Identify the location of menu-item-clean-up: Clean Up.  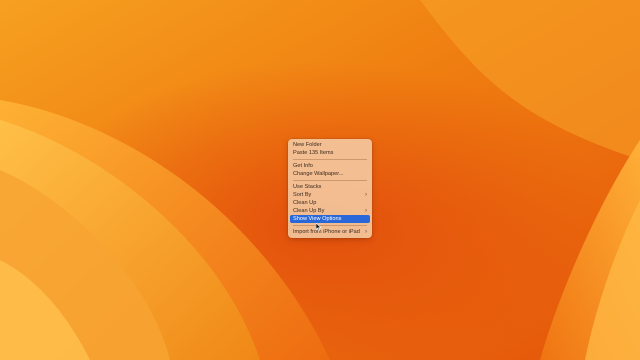
(330, 203).